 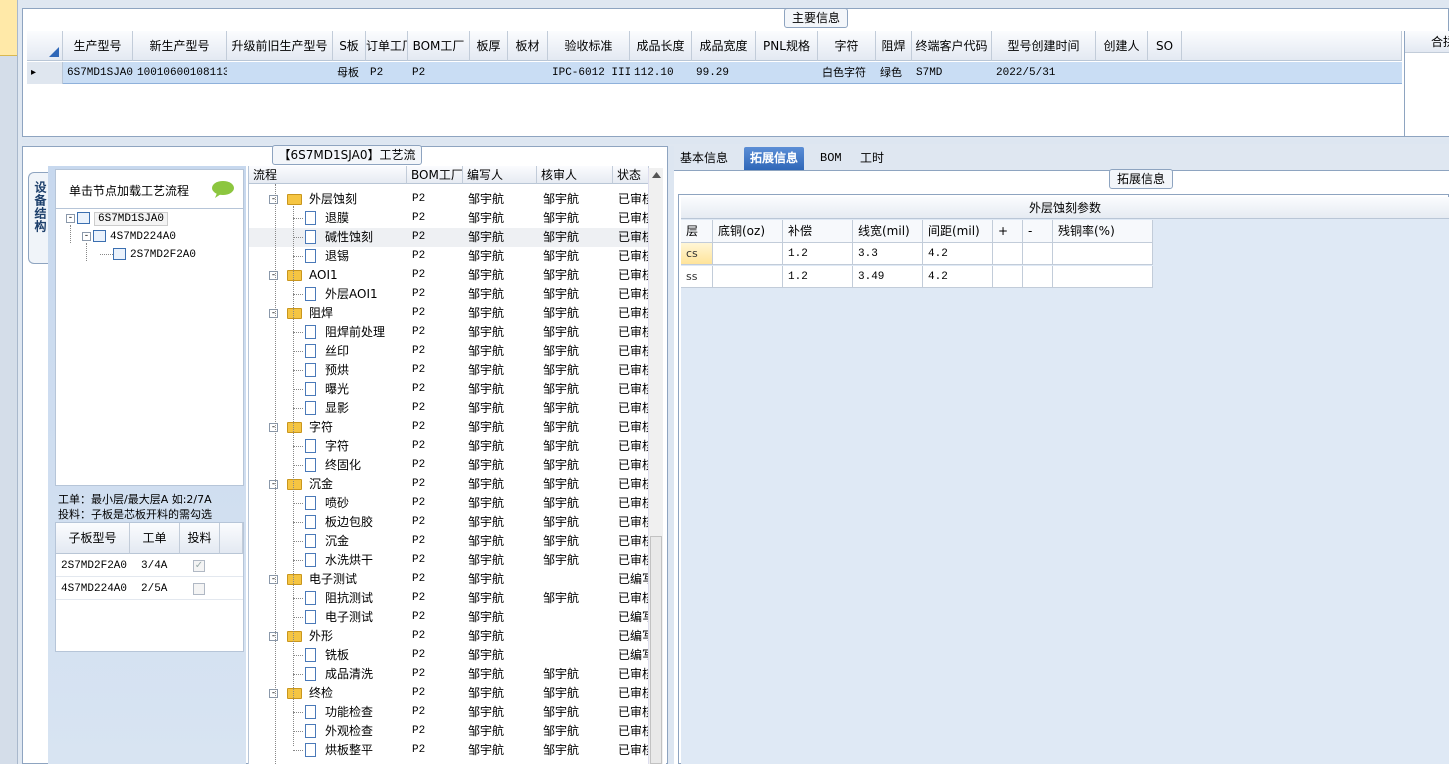 I want to click on column-header: 流程, so click(x=328, y=175).